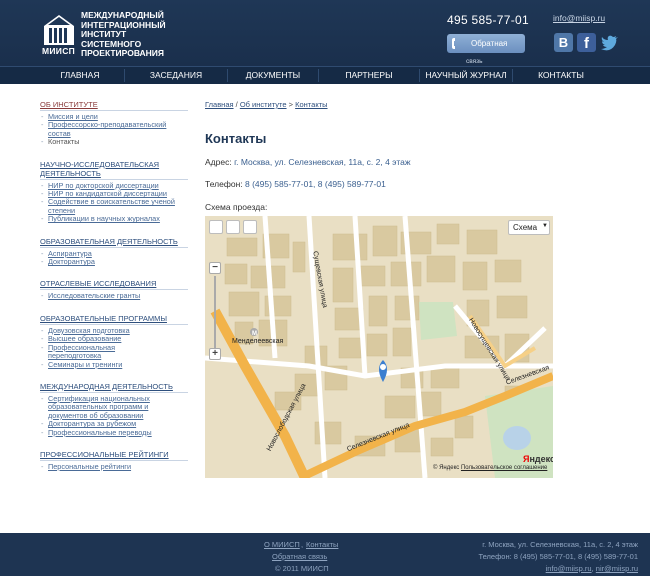 Image resolution: width=650 pixels, height=576 pixels. I want to click on callback-label: Обратная, so click(489, 43).